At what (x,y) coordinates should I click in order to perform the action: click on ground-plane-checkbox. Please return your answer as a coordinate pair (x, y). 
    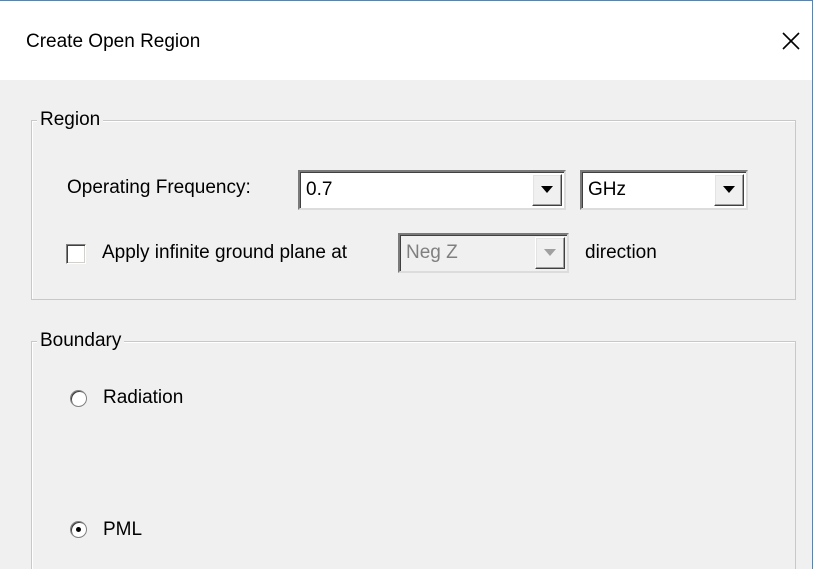
    Looking at the image, I should click on (76, 254).